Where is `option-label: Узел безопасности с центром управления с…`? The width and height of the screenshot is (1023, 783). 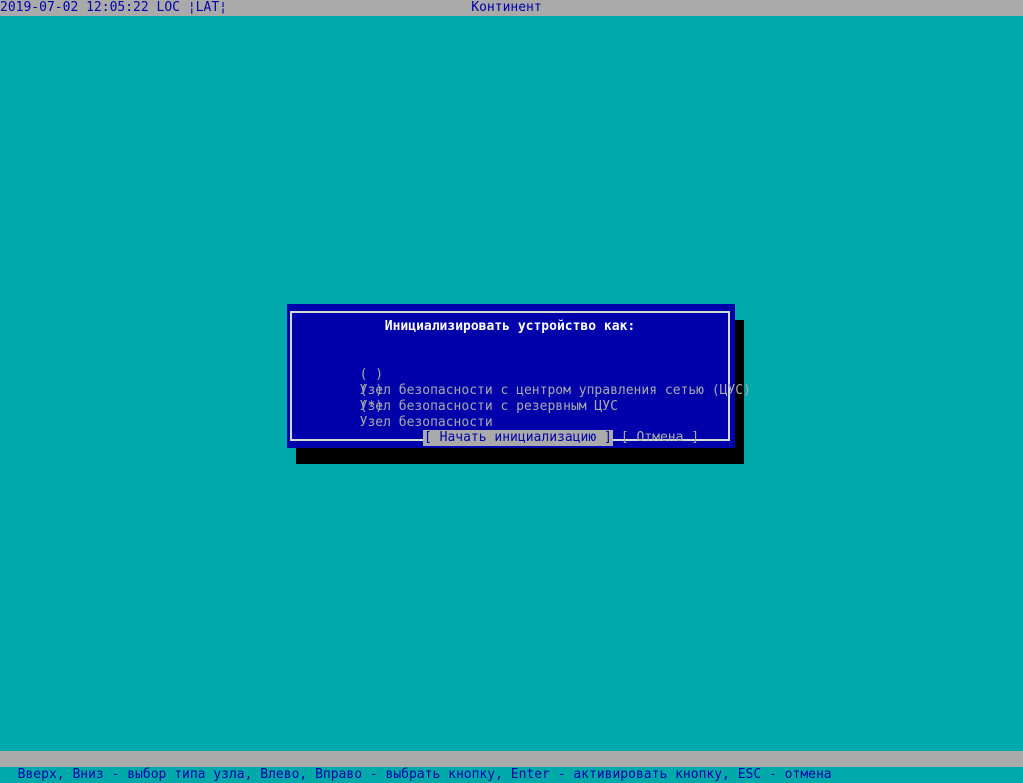 option-label: Узел безопасности с центром управления с… is located at coordinates (555, 390).